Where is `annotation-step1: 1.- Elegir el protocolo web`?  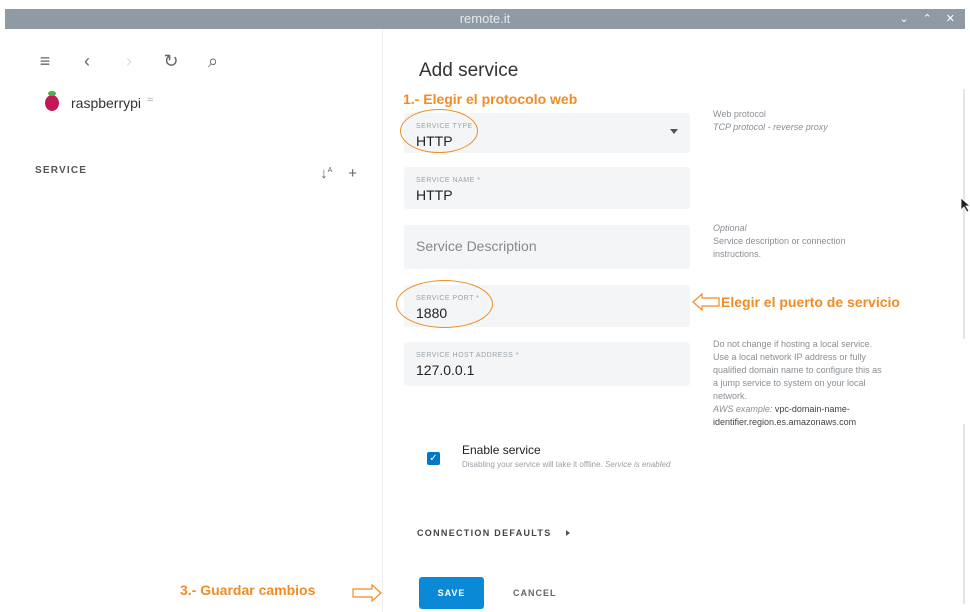 annotation-step1: 1.- Elegir el protocolo web is located at coordinates (490, 99).